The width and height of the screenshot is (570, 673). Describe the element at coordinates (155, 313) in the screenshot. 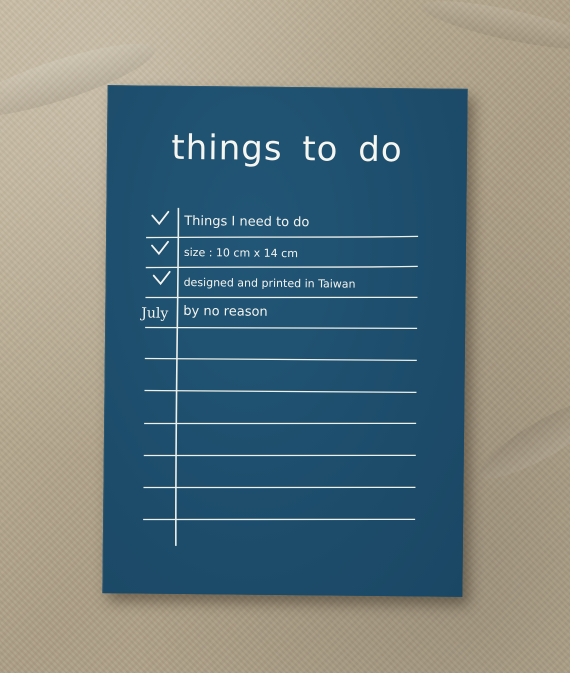

I see `todo-row-4-date: July` at that location.